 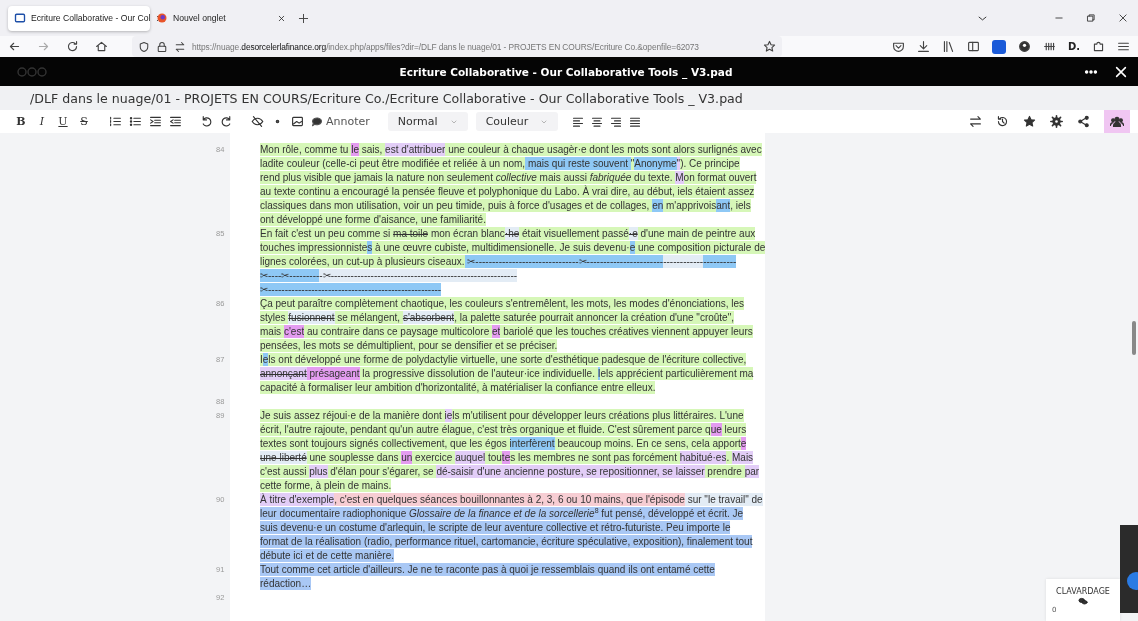 What do you see at coordinates (180, 46) in the screenshot?
I see `swap-icon` at bounding box center [180, 46].